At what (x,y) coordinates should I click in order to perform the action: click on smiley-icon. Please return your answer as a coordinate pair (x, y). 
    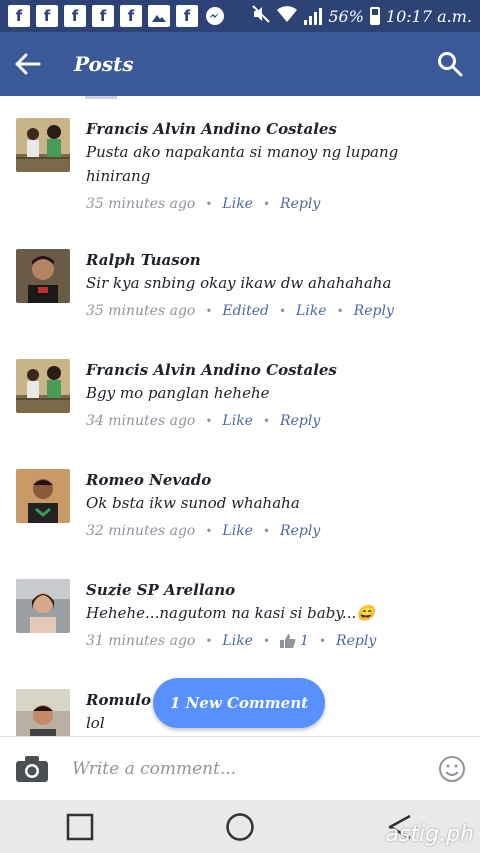
    Looking at the image, I should click on (452, 768).